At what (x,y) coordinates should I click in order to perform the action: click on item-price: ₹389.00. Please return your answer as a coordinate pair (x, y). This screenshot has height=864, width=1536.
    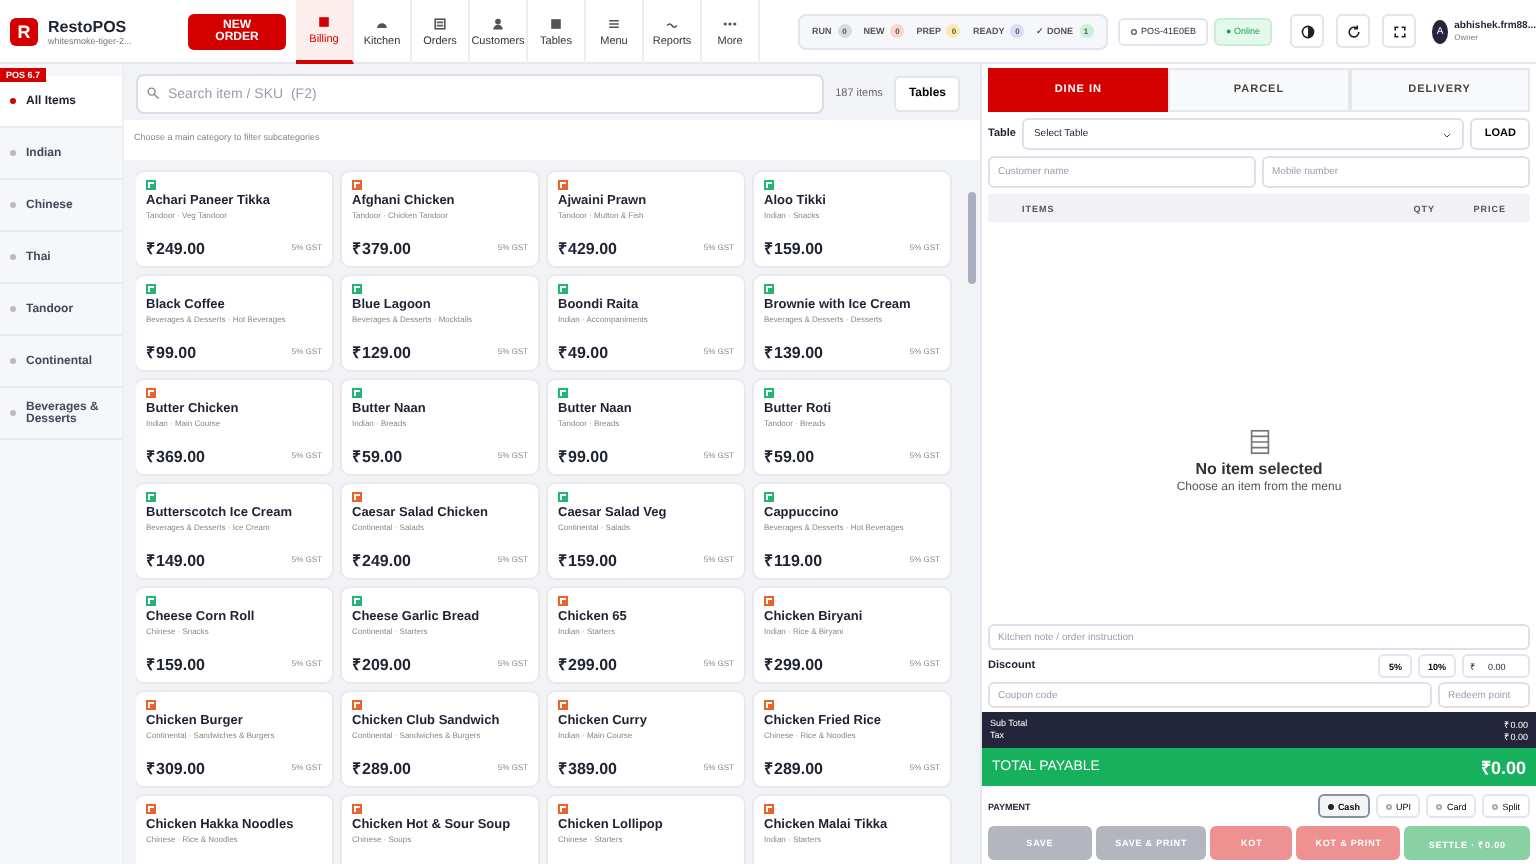
    Looking at the image, I should click on (587, 768).